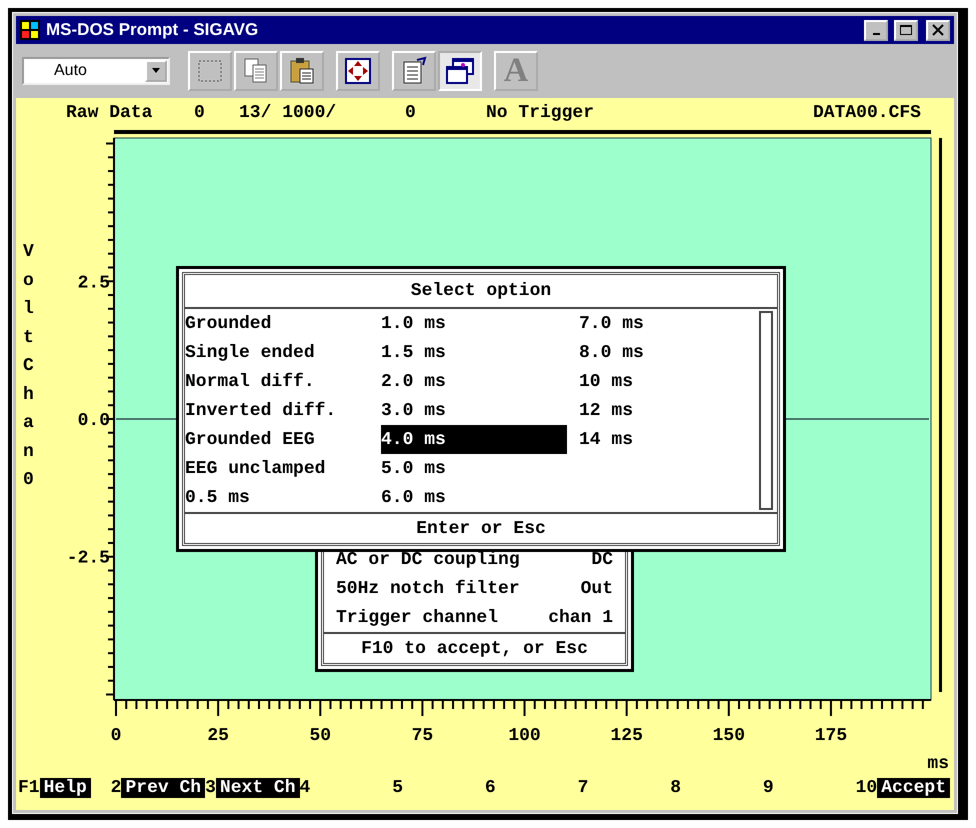  I want to click on axis-title: Volt Chan 0, so click(29, 366).